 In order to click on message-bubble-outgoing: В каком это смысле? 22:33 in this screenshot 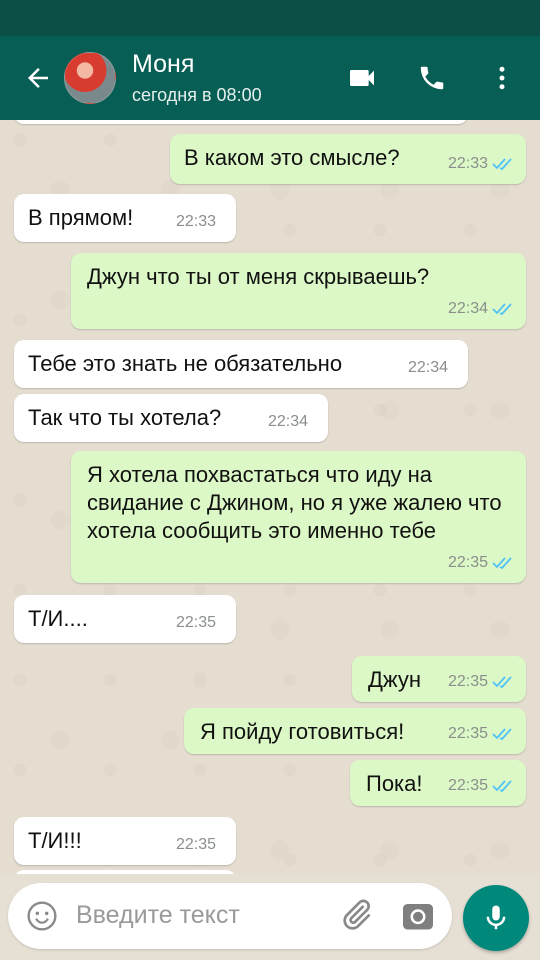, I will do `click(348, 159)`.